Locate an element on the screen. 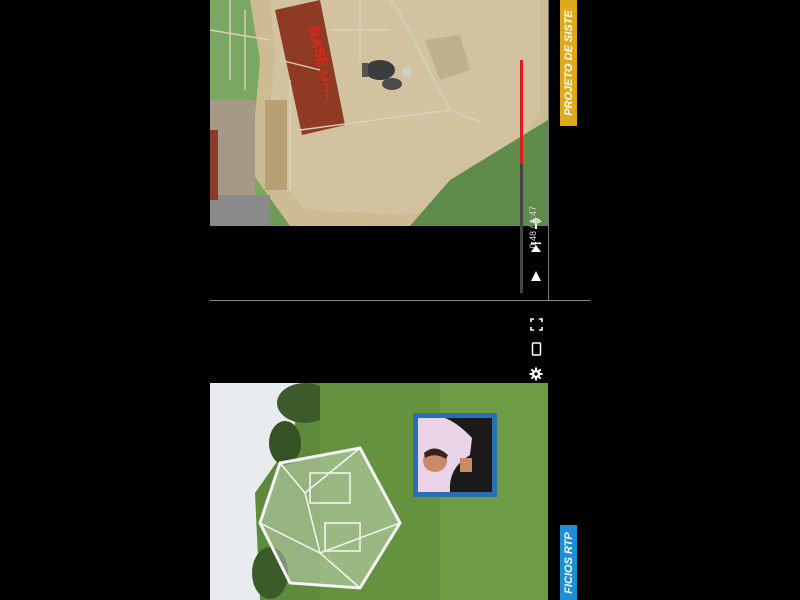 This screenshot has height=600, width=800. broadcast-button is located at coordinates (536, 223).